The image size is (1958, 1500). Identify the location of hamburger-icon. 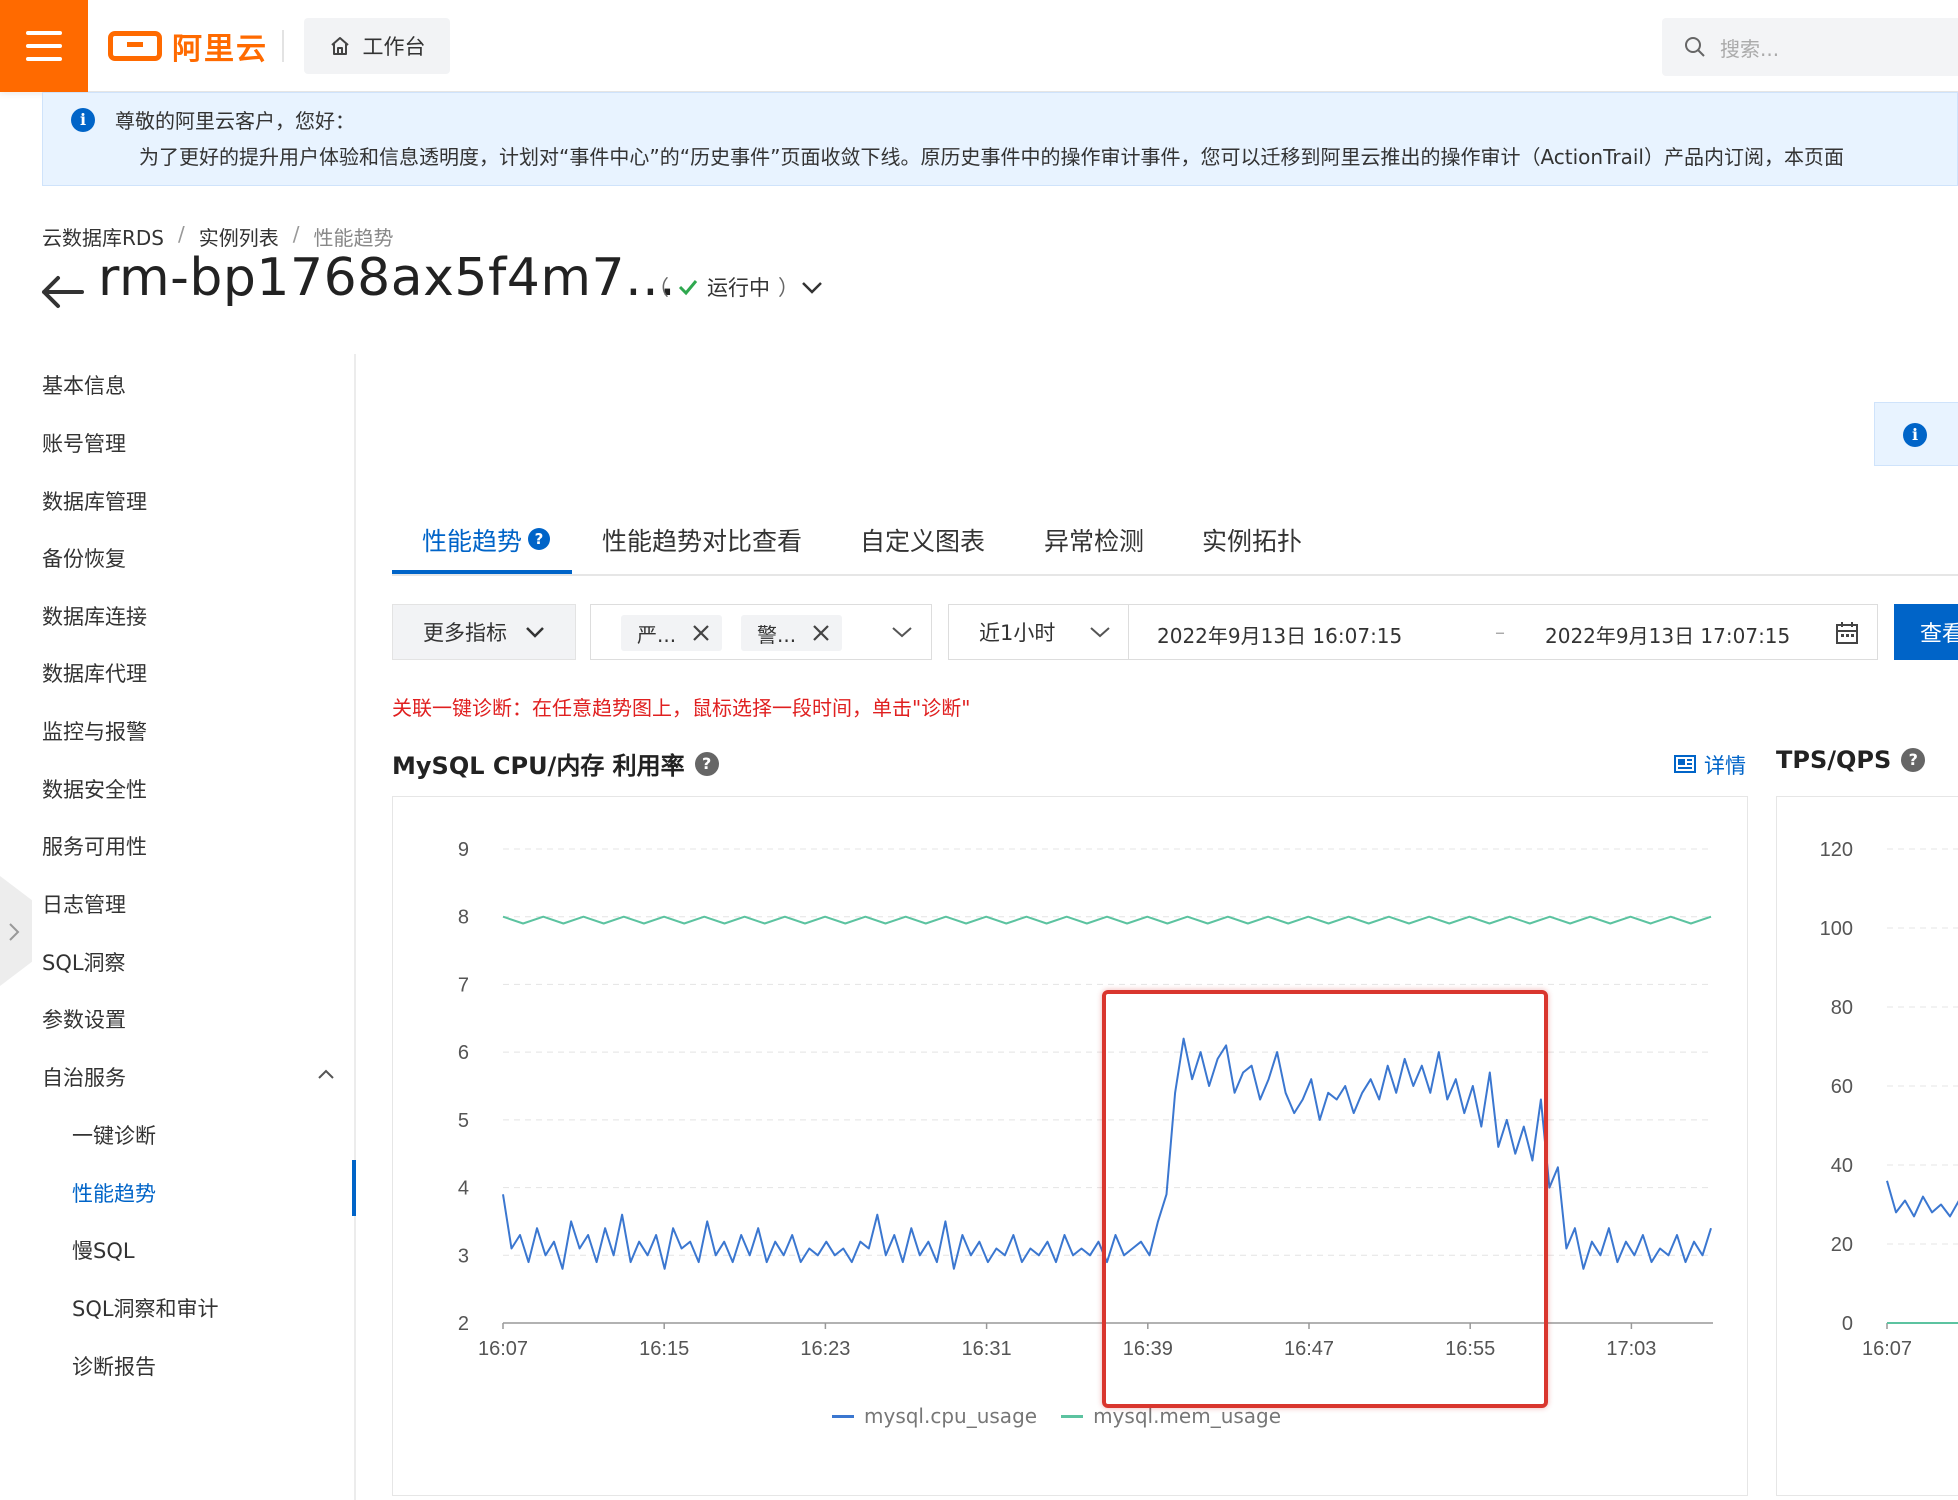
(44, 46).